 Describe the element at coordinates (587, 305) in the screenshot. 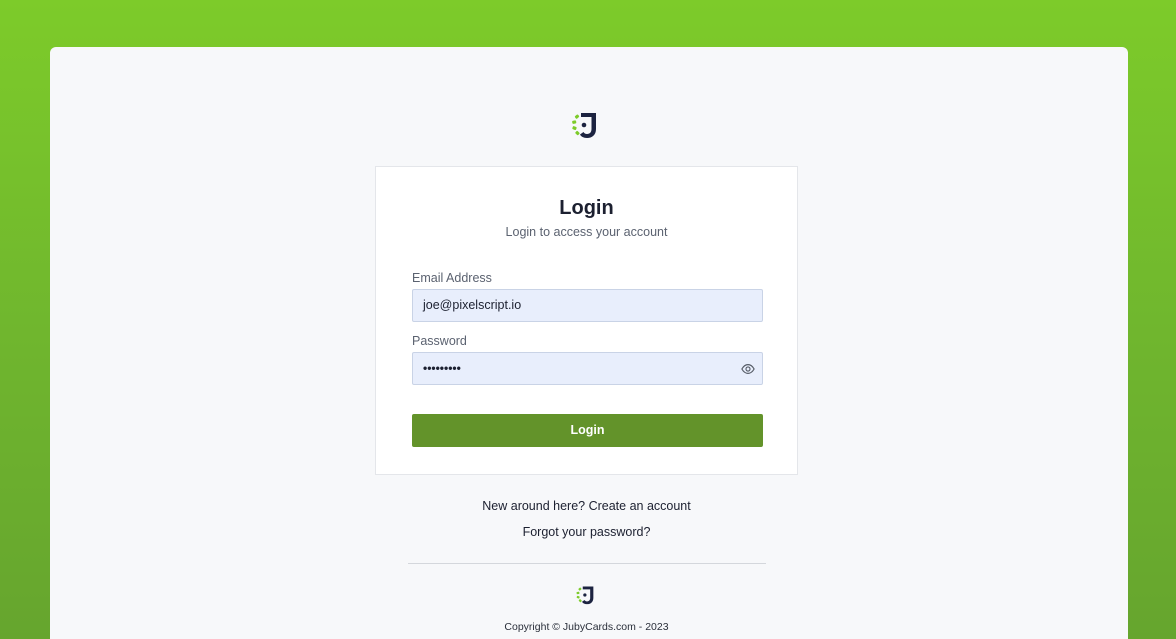

I see `email-field: joe@pixelscript.io` at that location.